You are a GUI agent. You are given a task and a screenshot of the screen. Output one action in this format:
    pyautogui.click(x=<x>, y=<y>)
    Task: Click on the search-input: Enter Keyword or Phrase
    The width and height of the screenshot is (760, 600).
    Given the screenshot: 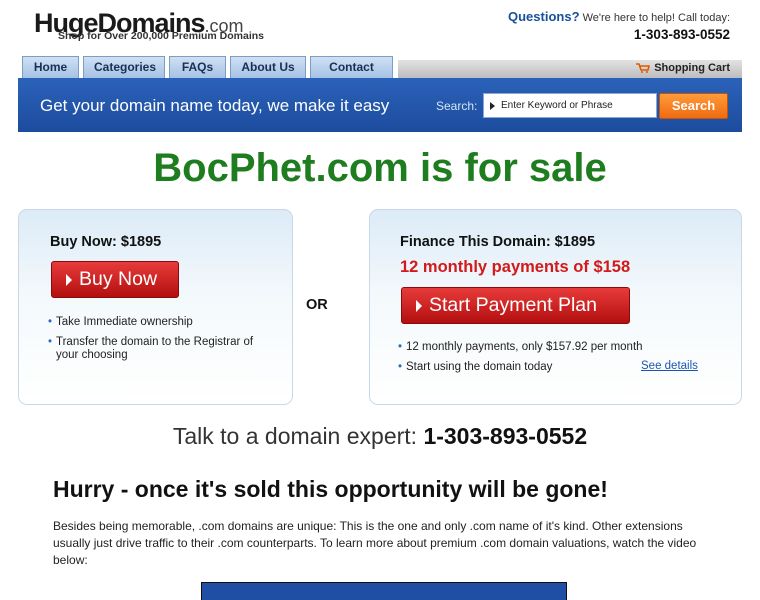 What is the action you would take?
    pyautogui.click(x=570, y=105)
    